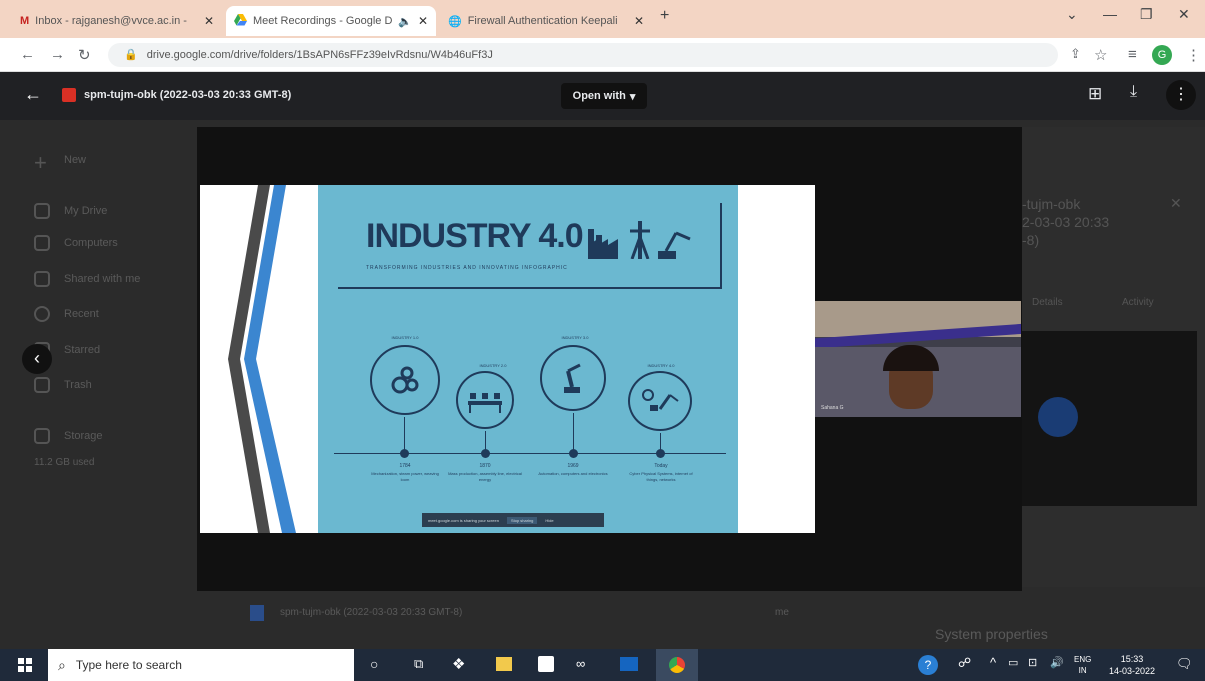 The image size is (1205, 681). I want to click on search-placeholder: Type here to search, so click(128, 665).